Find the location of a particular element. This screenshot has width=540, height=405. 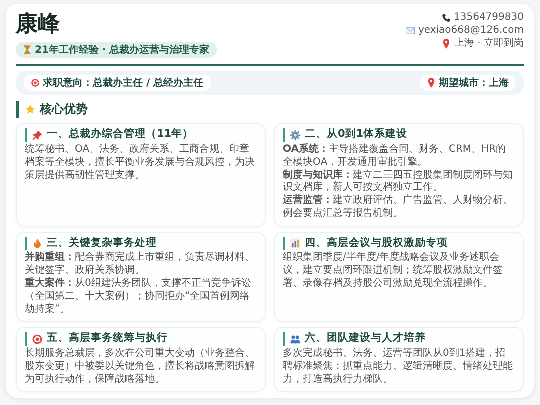

card-title: 四、高层会议与股权激励专项 is located at coordinates (376, 243).